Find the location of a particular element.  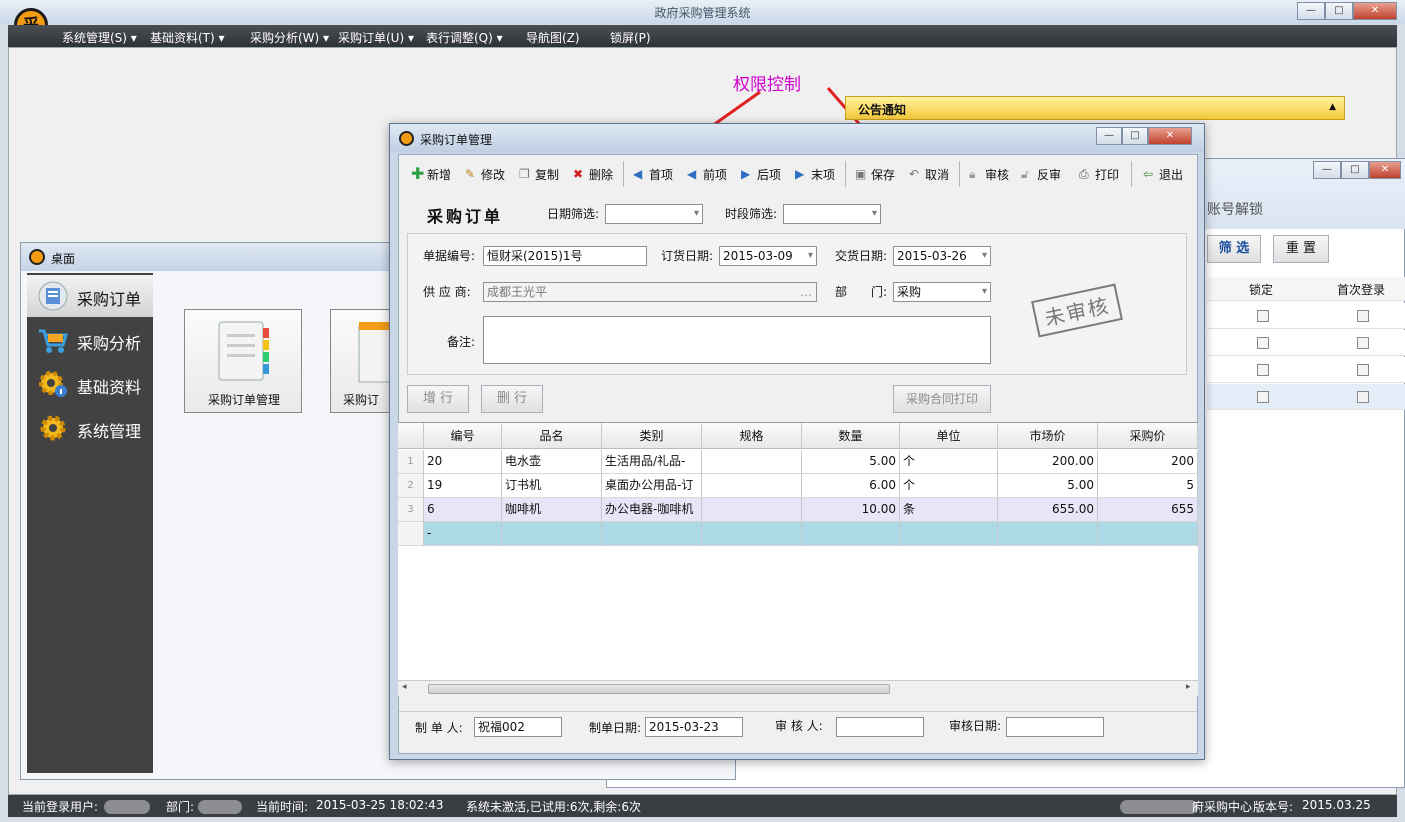

exit-button: ⇦ 退出 is located at coordinates (1163, 174).